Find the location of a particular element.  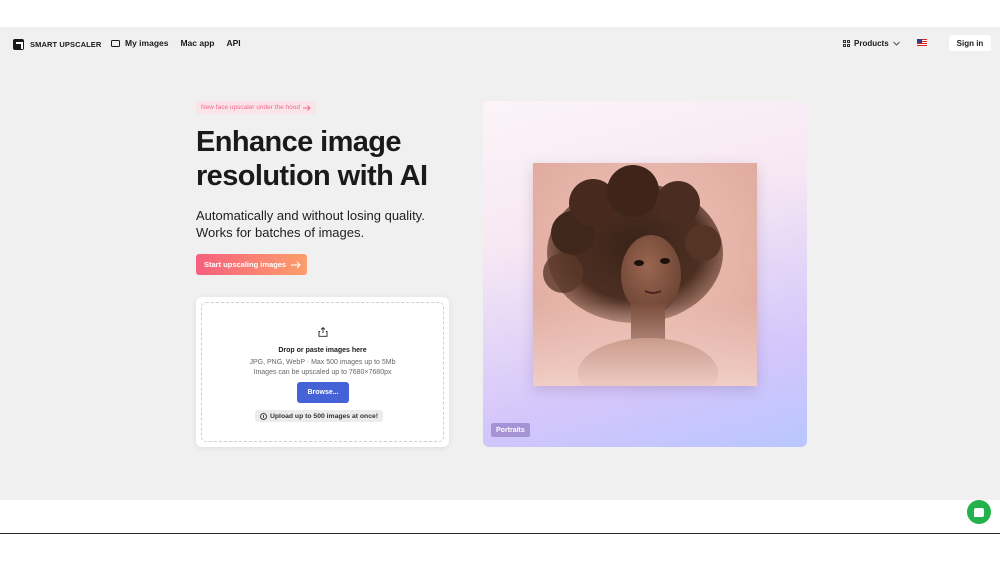

nav-my-images-label: My images is located at coordinates (147, 43).